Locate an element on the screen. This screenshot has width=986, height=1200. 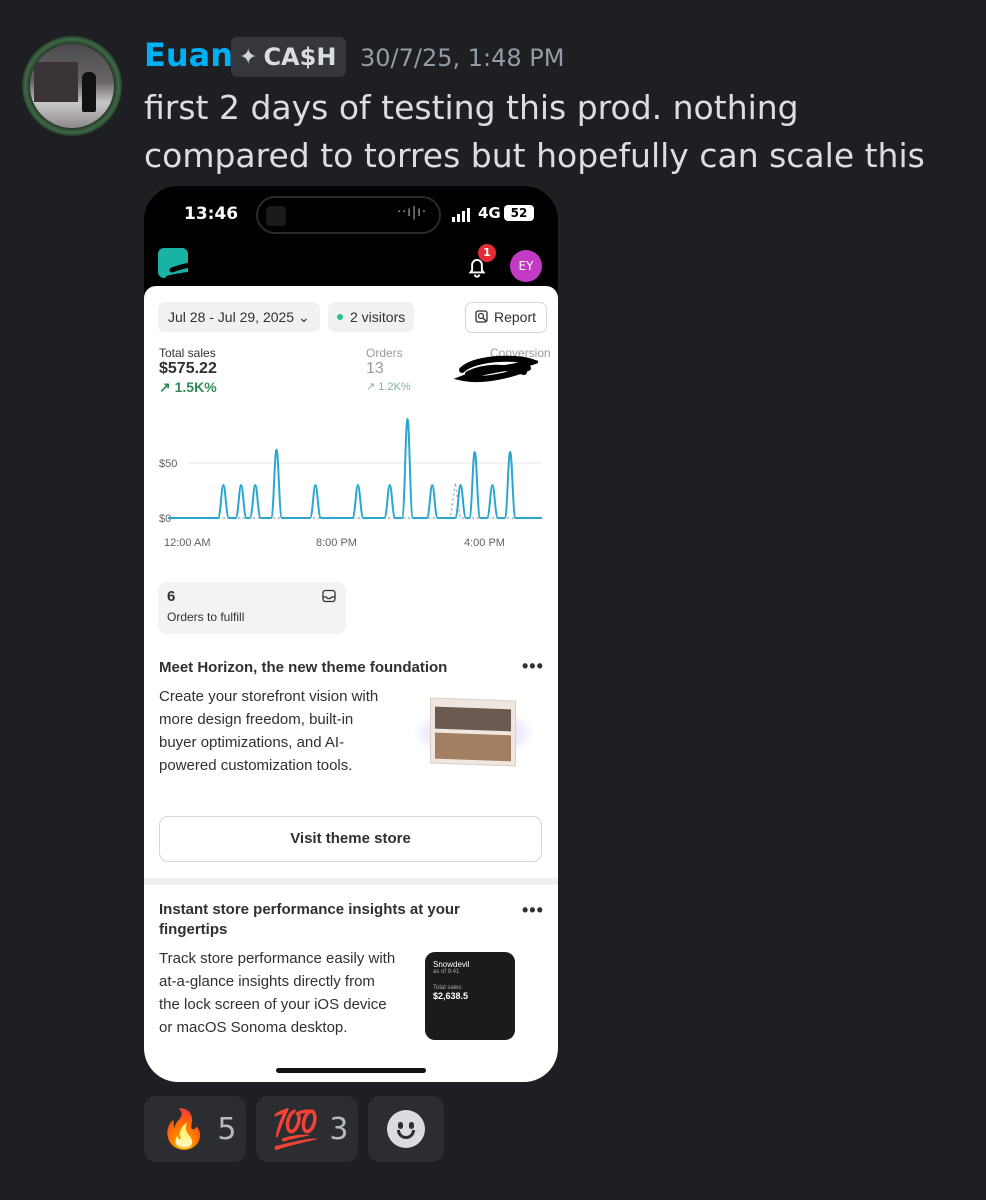
inbox-icon is located at coordinates (329, 596).